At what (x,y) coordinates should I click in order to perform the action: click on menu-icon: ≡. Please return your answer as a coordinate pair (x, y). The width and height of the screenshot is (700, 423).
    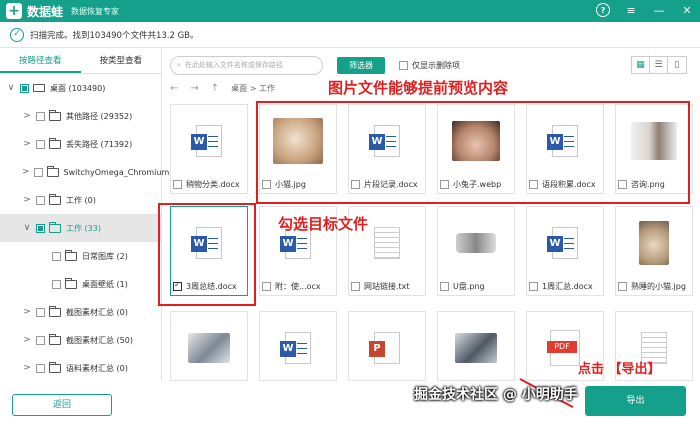
    Looking at the image, I should click on (631, 10).